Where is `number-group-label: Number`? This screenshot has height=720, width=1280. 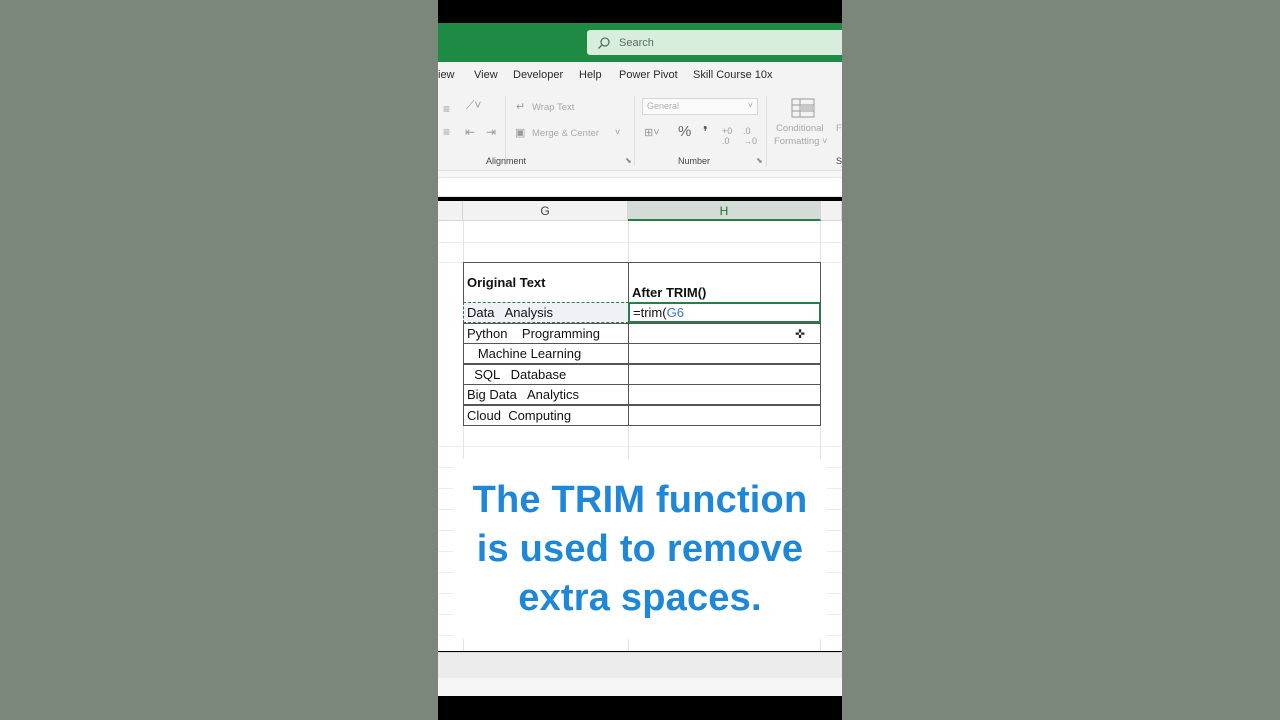 number-group-label: Number is located at coordinates (694, 161).